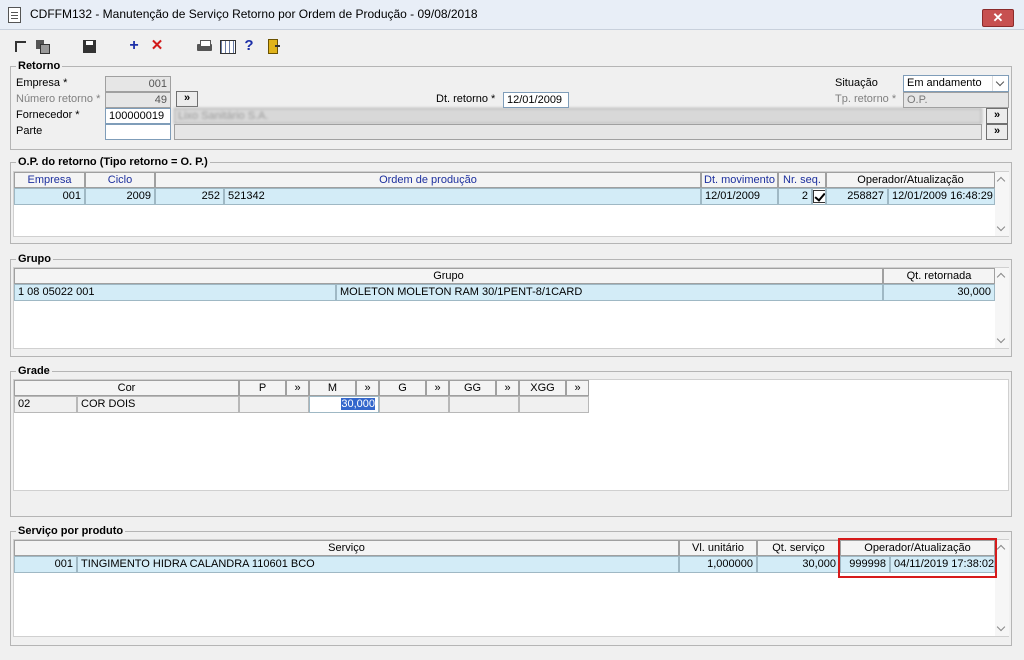 This screenshot has height=660, width=1024. What do you see at coordinates (227, 46) in the screenshot?
I see `grid-icon` at bounding box center [227, 46].